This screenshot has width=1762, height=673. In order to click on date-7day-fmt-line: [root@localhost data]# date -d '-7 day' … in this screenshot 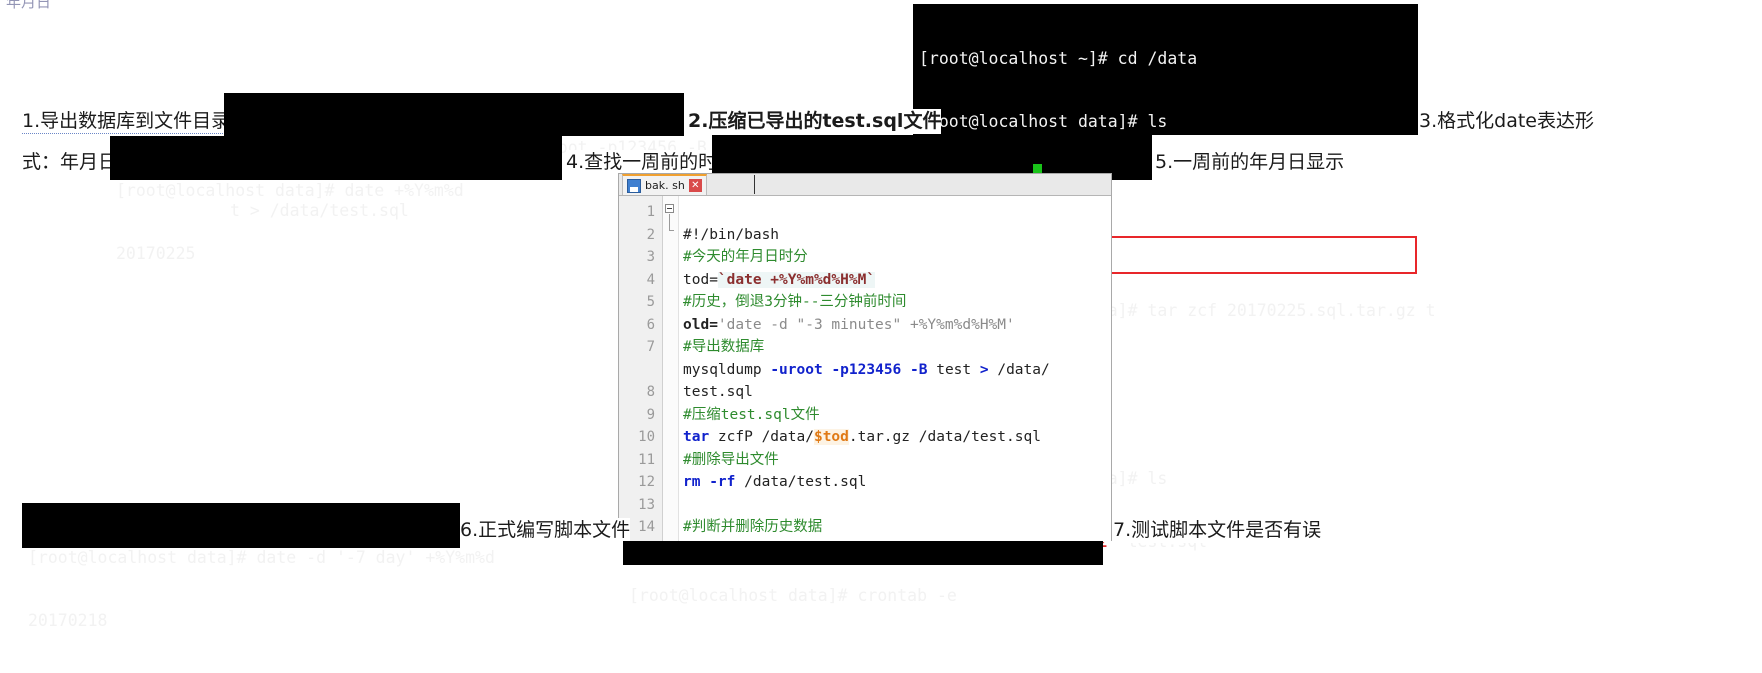, I will do `click(261, 557)`.